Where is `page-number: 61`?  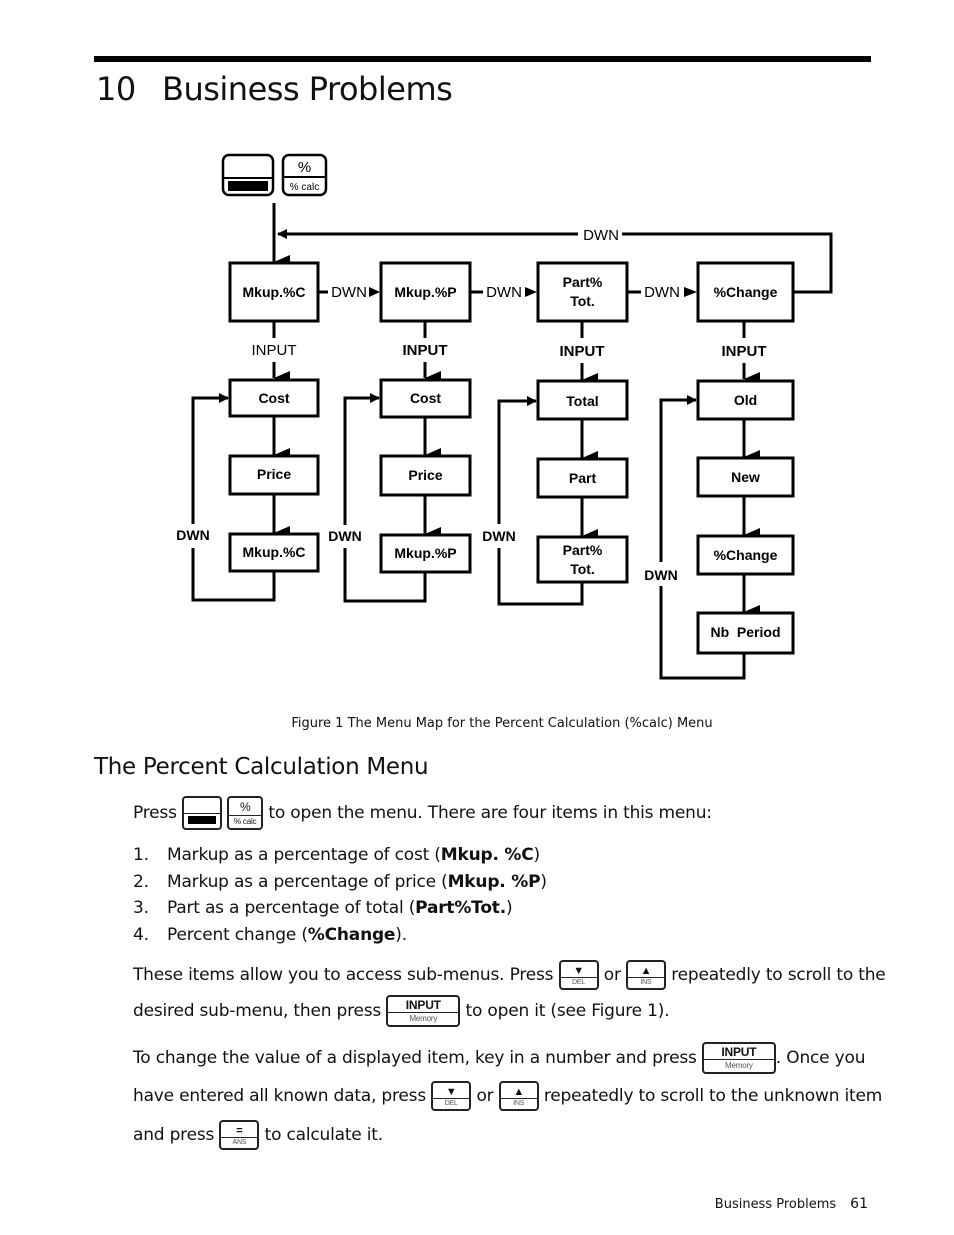
page-number: 61 is located at coordinates (859, 1204).